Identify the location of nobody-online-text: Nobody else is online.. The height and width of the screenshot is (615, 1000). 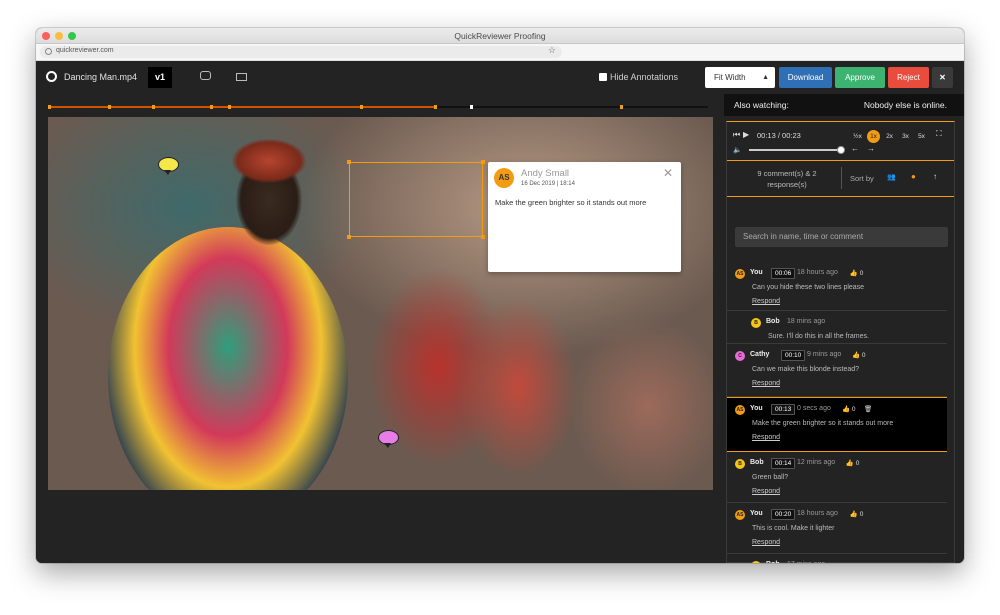
(905, 105).